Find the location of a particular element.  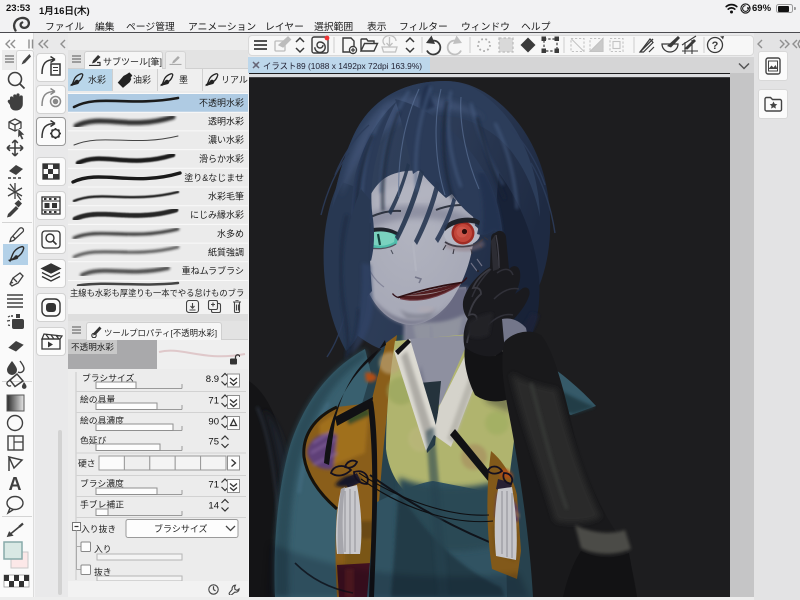

svg-text: 90 is located at coordinates (213, 422).